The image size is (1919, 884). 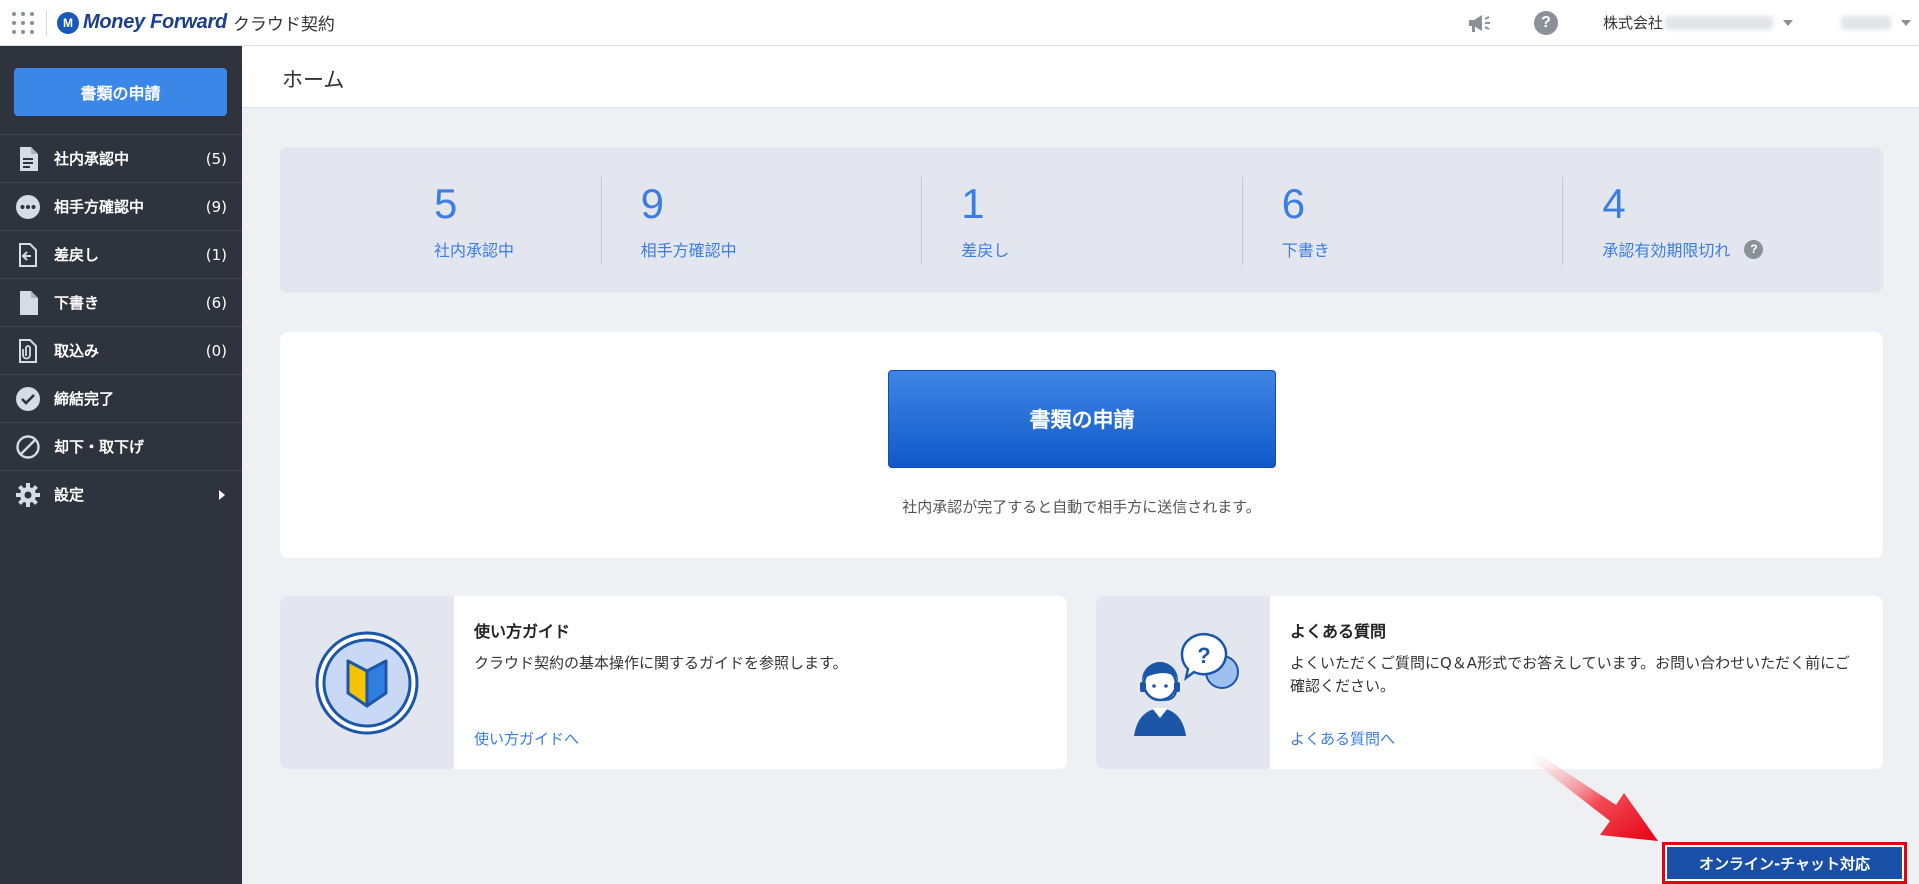 I want to click on return-document-icon, so click(x=28, y=255).